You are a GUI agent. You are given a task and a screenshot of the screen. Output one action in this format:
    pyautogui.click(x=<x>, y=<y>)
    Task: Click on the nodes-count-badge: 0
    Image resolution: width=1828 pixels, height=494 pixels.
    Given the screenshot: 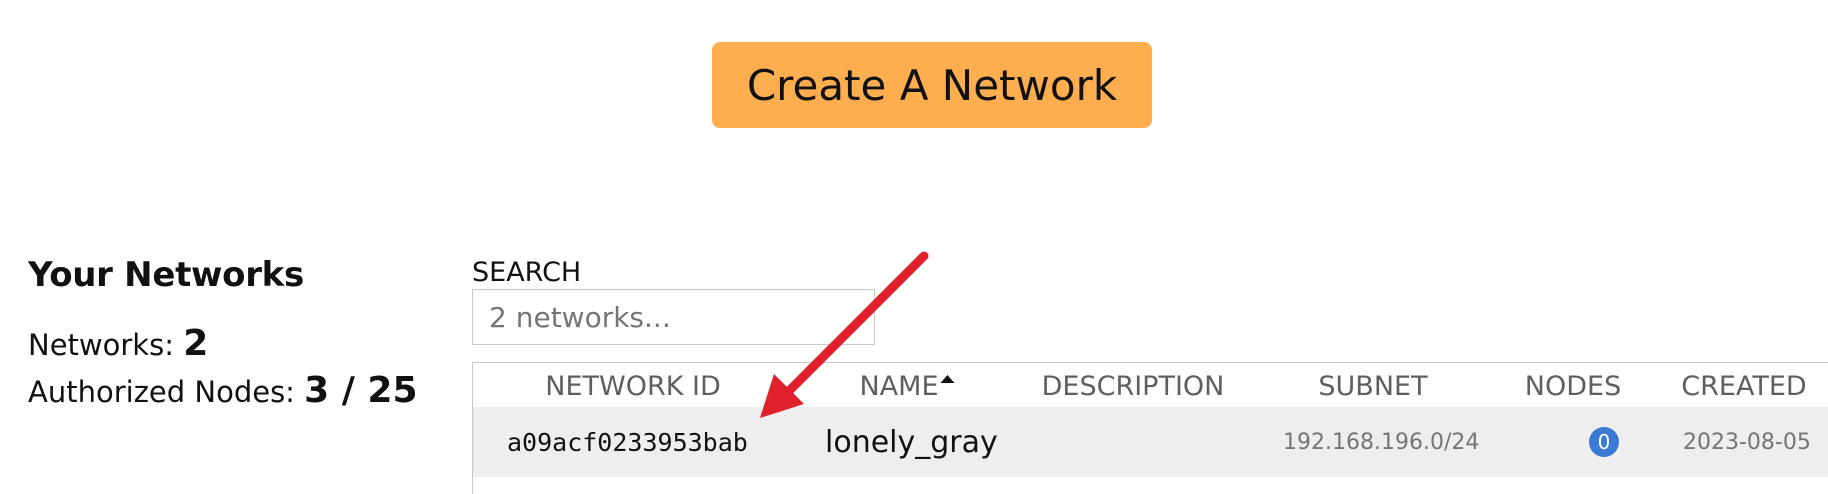 What is the action you would take?
    pyautogui.click(x=1604, y=442)
    